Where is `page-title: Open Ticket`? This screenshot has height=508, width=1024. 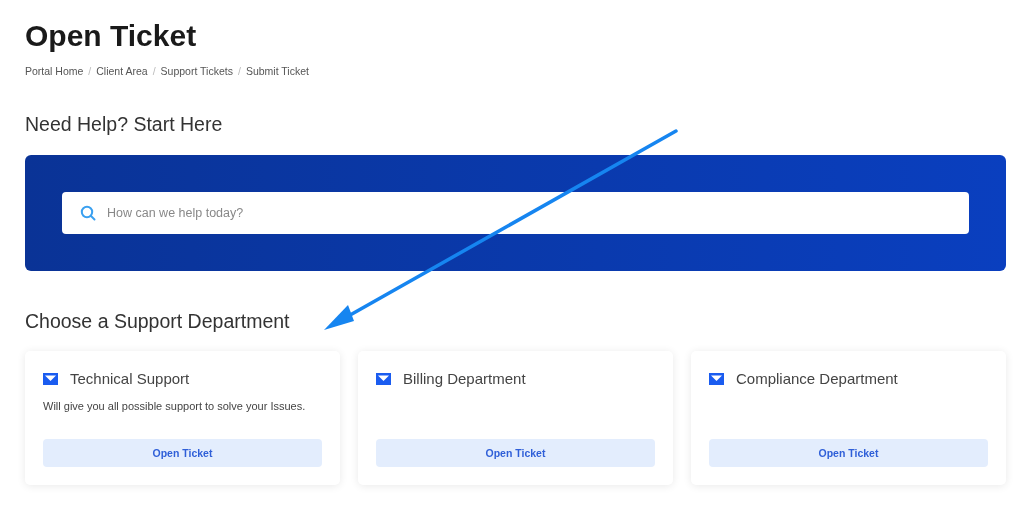 page-title: Open Ticket is located at coordinates (111, 36).